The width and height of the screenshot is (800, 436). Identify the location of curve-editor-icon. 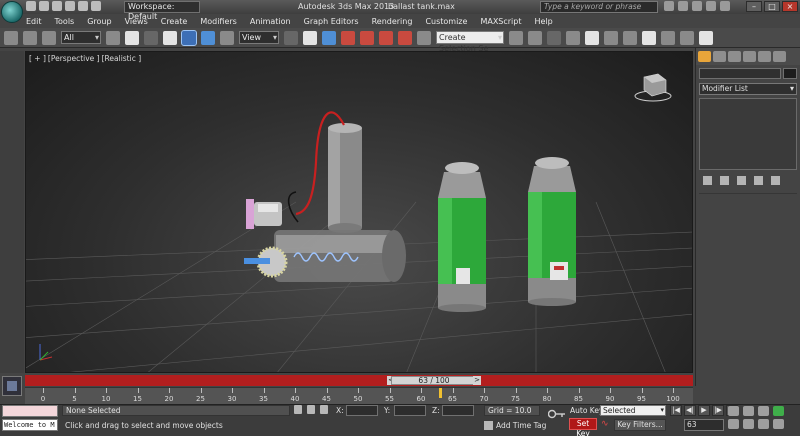
(592, 37).